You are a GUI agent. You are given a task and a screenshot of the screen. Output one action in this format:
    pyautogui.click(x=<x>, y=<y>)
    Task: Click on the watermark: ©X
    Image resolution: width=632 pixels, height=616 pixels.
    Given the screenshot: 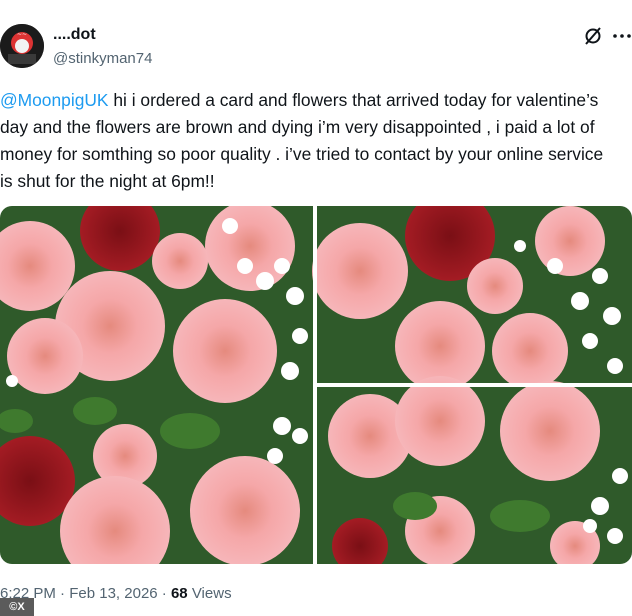 What is the action you would take?
    pyautogui.click(x=17, y=607)
    